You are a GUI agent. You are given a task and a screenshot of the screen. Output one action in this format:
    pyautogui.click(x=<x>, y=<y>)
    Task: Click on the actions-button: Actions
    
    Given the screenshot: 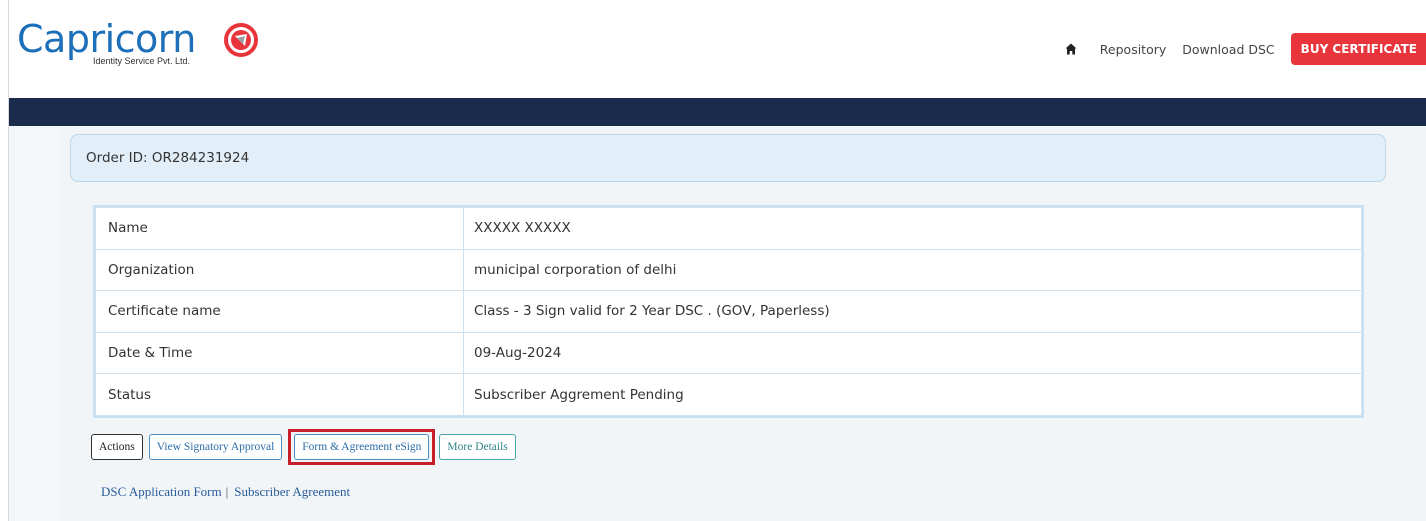 What is the action you would take?
    pyautogui.click(x=117, y=447)
    